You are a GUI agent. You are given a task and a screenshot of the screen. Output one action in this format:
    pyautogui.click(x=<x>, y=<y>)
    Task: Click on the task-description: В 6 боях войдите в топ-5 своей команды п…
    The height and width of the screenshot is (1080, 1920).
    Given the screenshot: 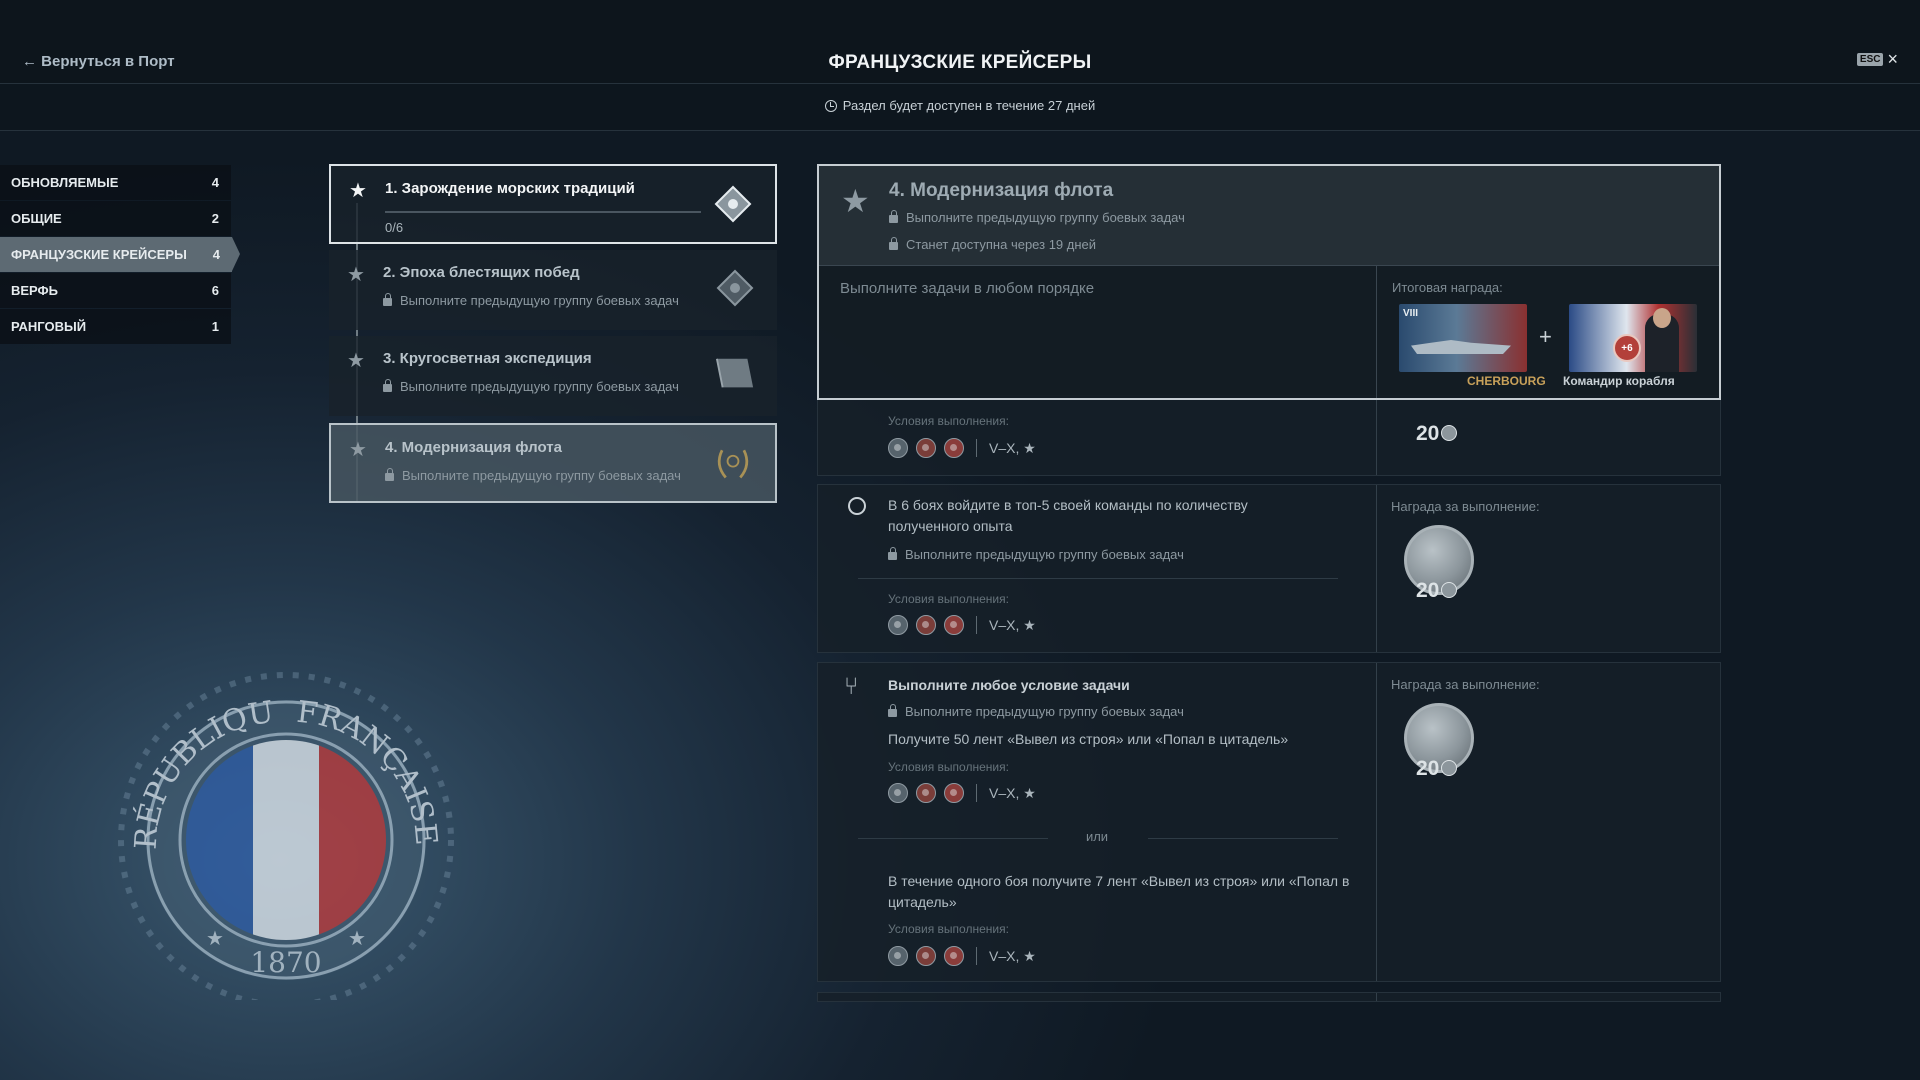 What is the action you would take?
    pyautogui.click(x=1068, y=515)
    